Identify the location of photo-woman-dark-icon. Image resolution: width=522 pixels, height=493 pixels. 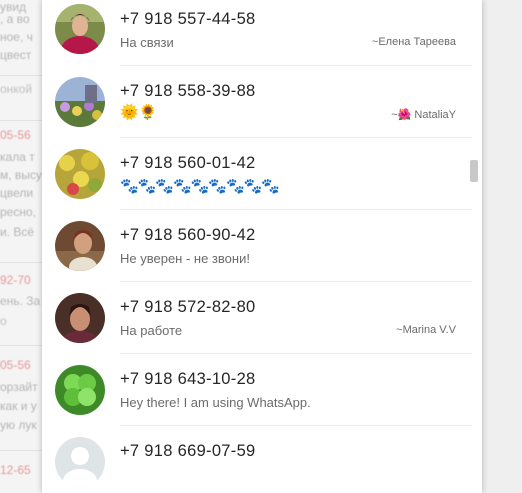
(80, 318).